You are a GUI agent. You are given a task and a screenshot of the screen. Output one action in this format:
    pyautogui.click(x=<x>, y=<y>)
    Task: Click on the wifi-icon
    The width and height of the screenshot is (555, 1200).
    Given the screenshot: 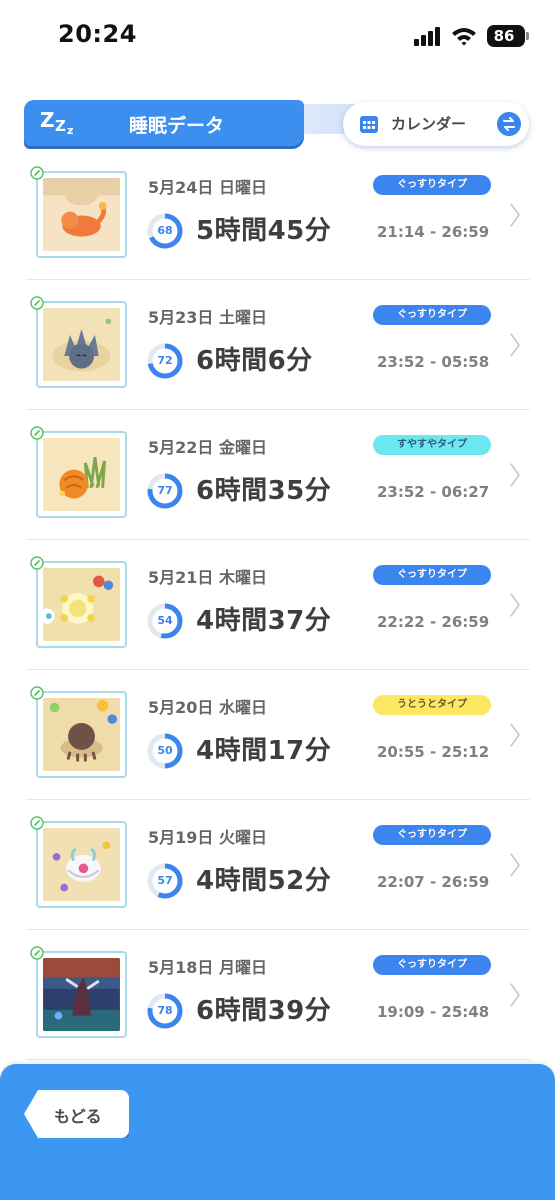 What is the action you would take?
    pyautogui.click(x=464, y=37)
    